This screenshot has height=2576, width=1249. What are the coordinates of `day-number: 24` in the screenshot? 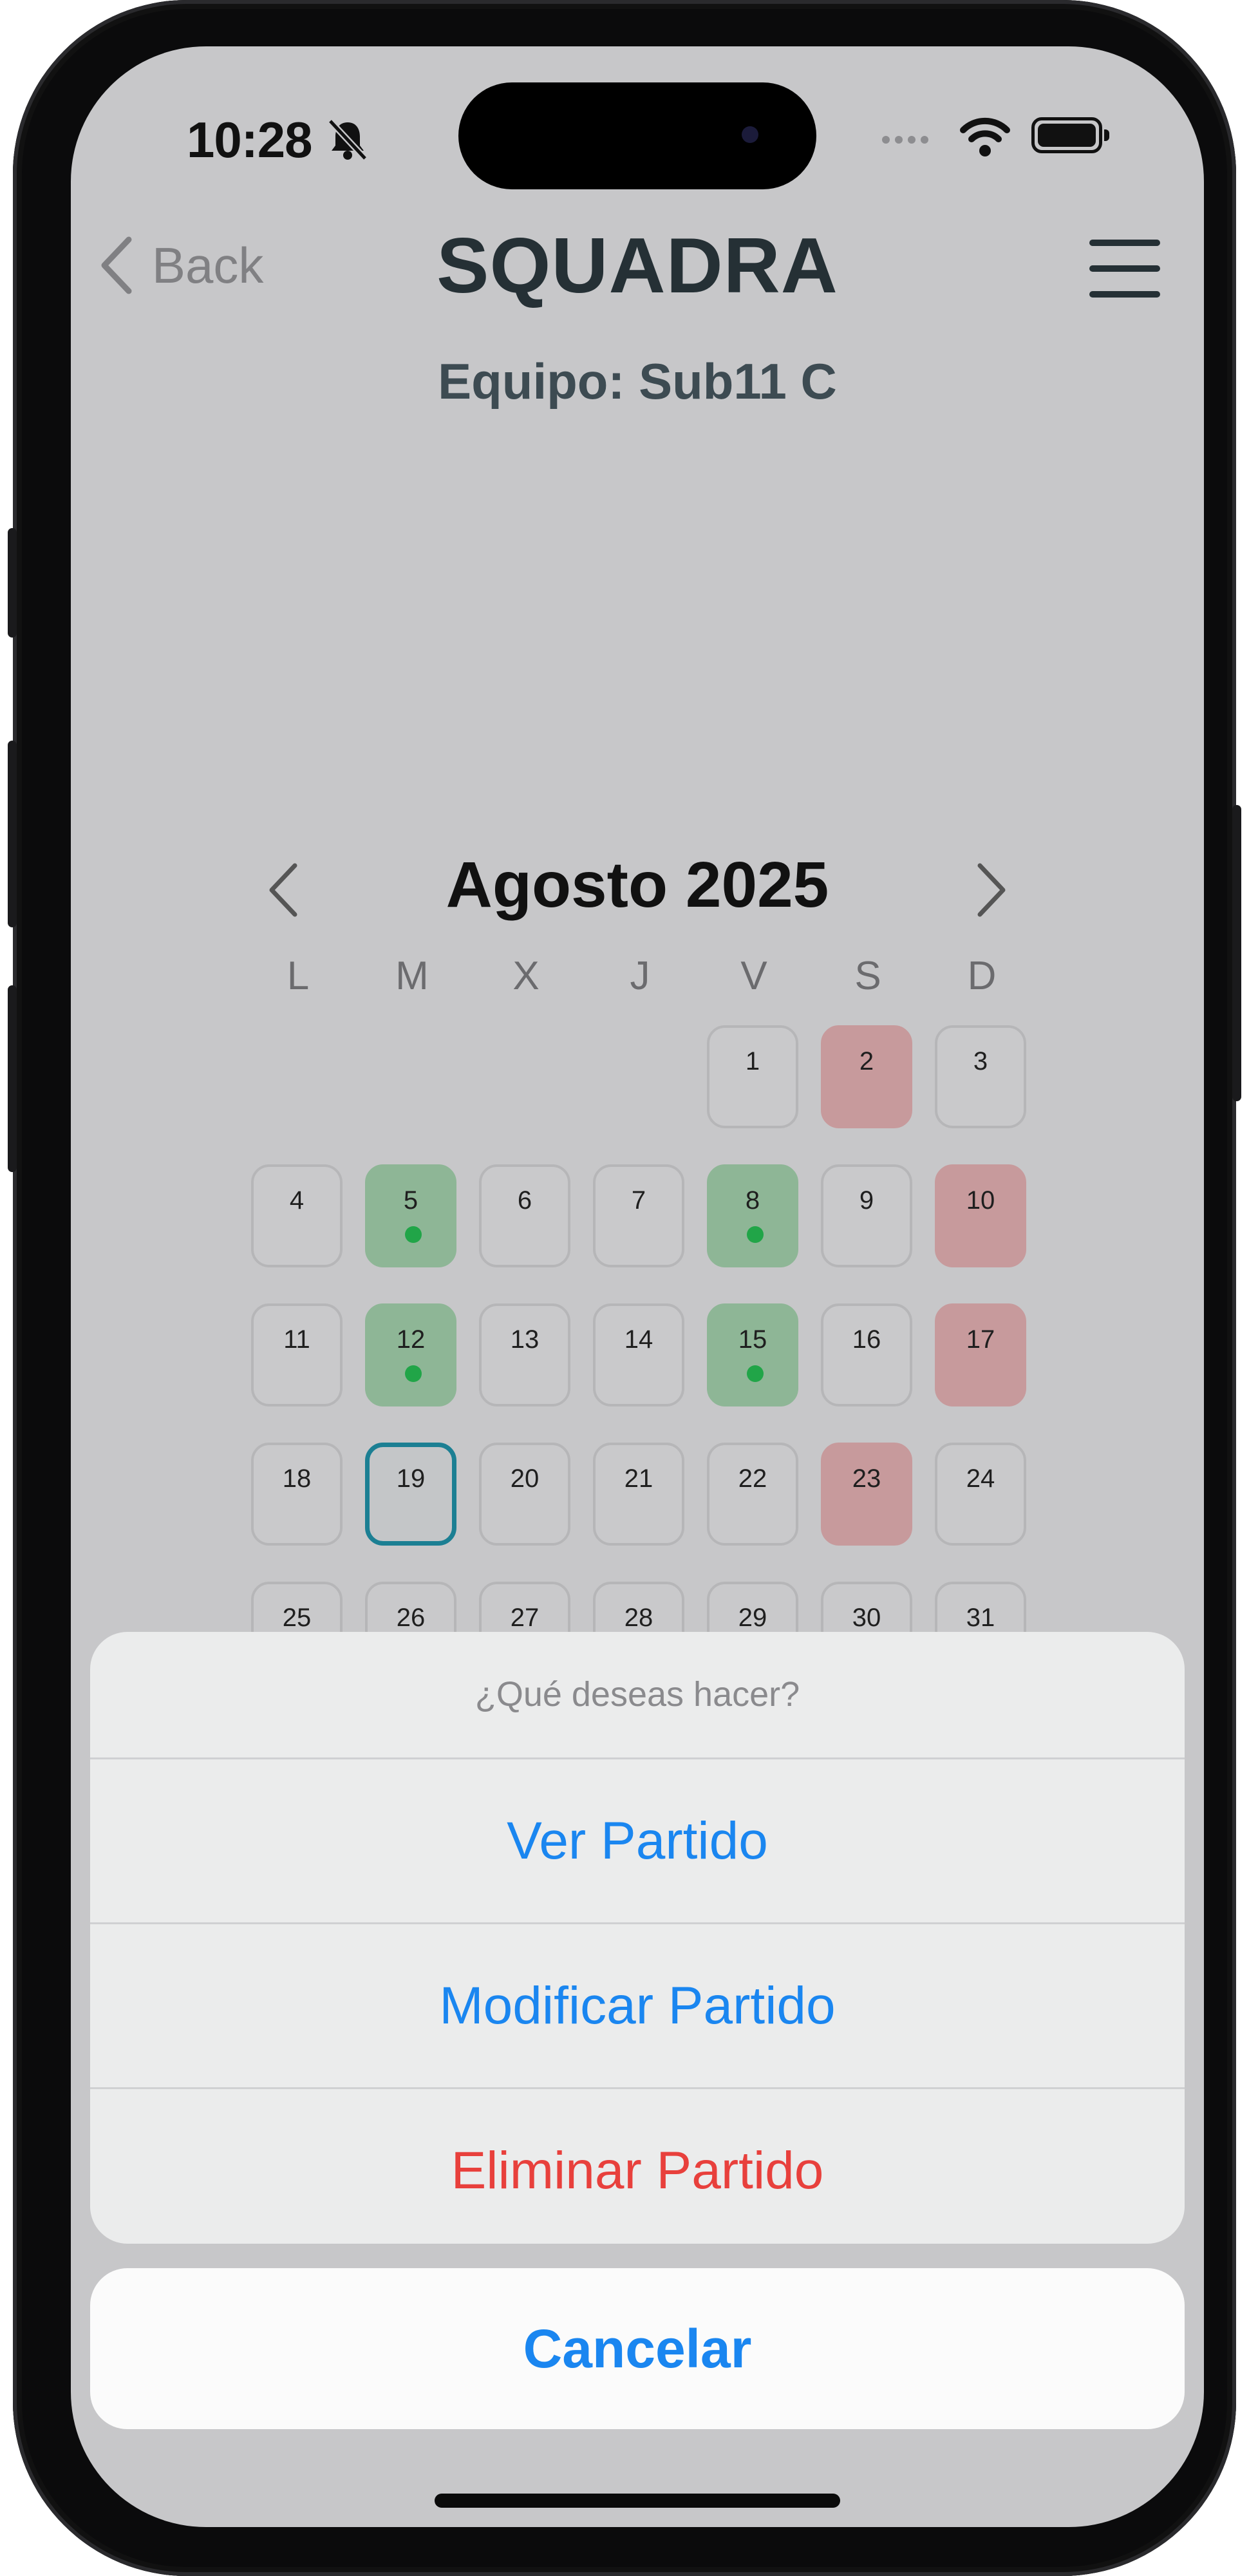 It's located at (980, 1479).